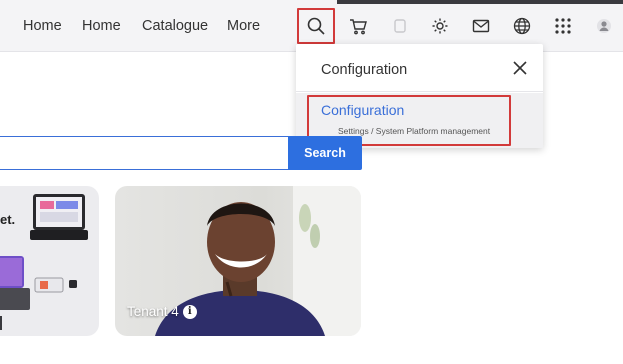 This screenshot has height=364, width=623. What do you see at coordinates (175, 26) in the screenshot?
I see `nav-link-catalogue: Catalogue` at bounding box center [175, 26].